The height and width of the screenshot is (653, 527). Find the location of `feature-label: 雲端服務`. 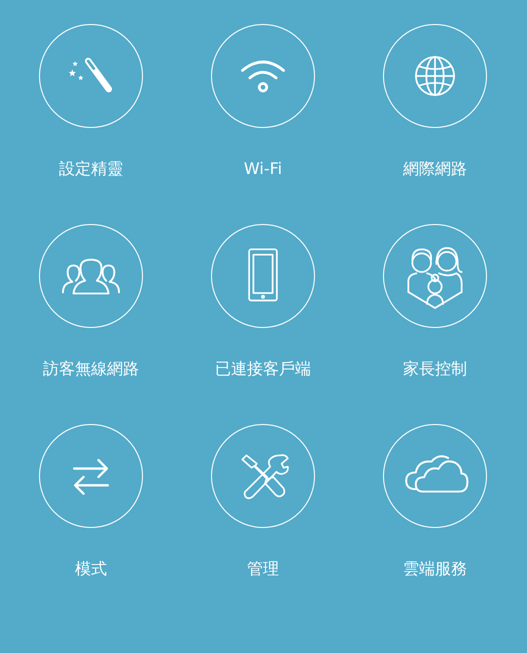

feature-label: 雲端服務 is located at coordinates (435, 569).